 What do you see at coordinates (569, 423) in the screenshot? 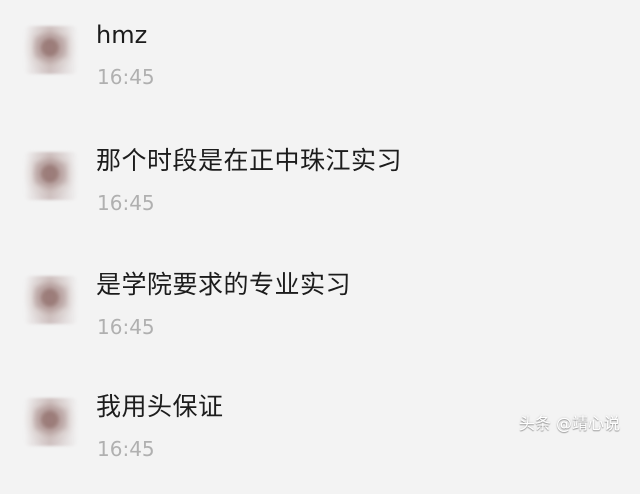
I see `watermark: 头条 @靖心说` at bounding box center [569, 423].